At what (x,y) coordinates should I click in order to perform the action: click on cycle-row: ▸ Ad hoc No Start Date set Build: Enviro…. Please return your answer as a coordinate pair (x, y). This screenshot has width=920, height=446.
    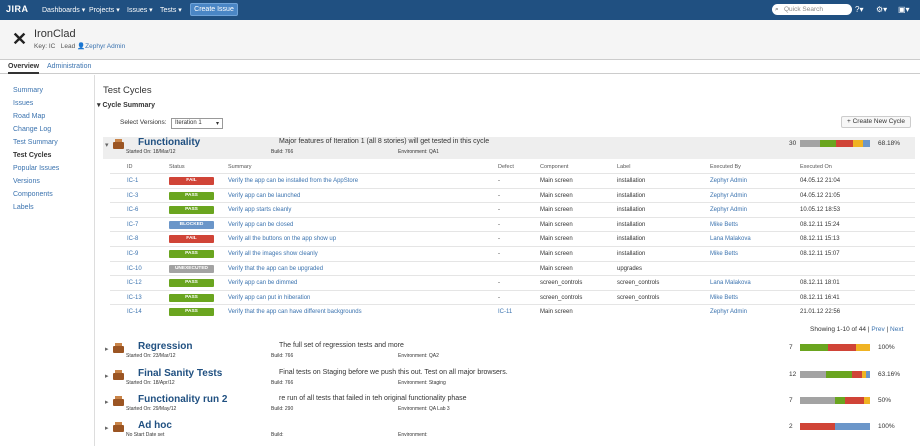
    Looking at the image, I should click on (509, 430).